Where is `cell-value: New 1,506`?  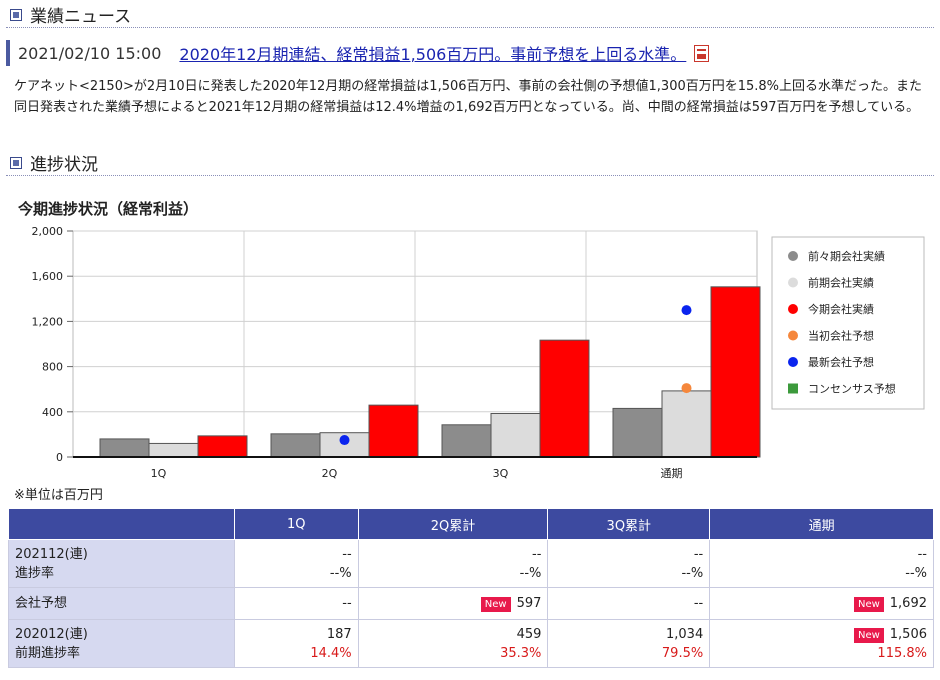
cell-value: New 1,506 is located at coordinates (821, 634).